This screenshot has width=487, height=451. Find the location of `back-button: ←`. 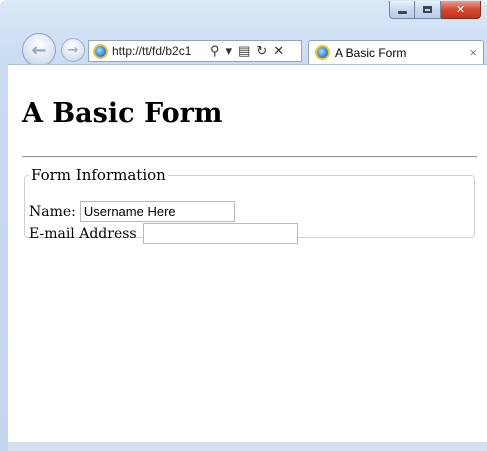

back-button: ← is located at coordinates (39, 50).